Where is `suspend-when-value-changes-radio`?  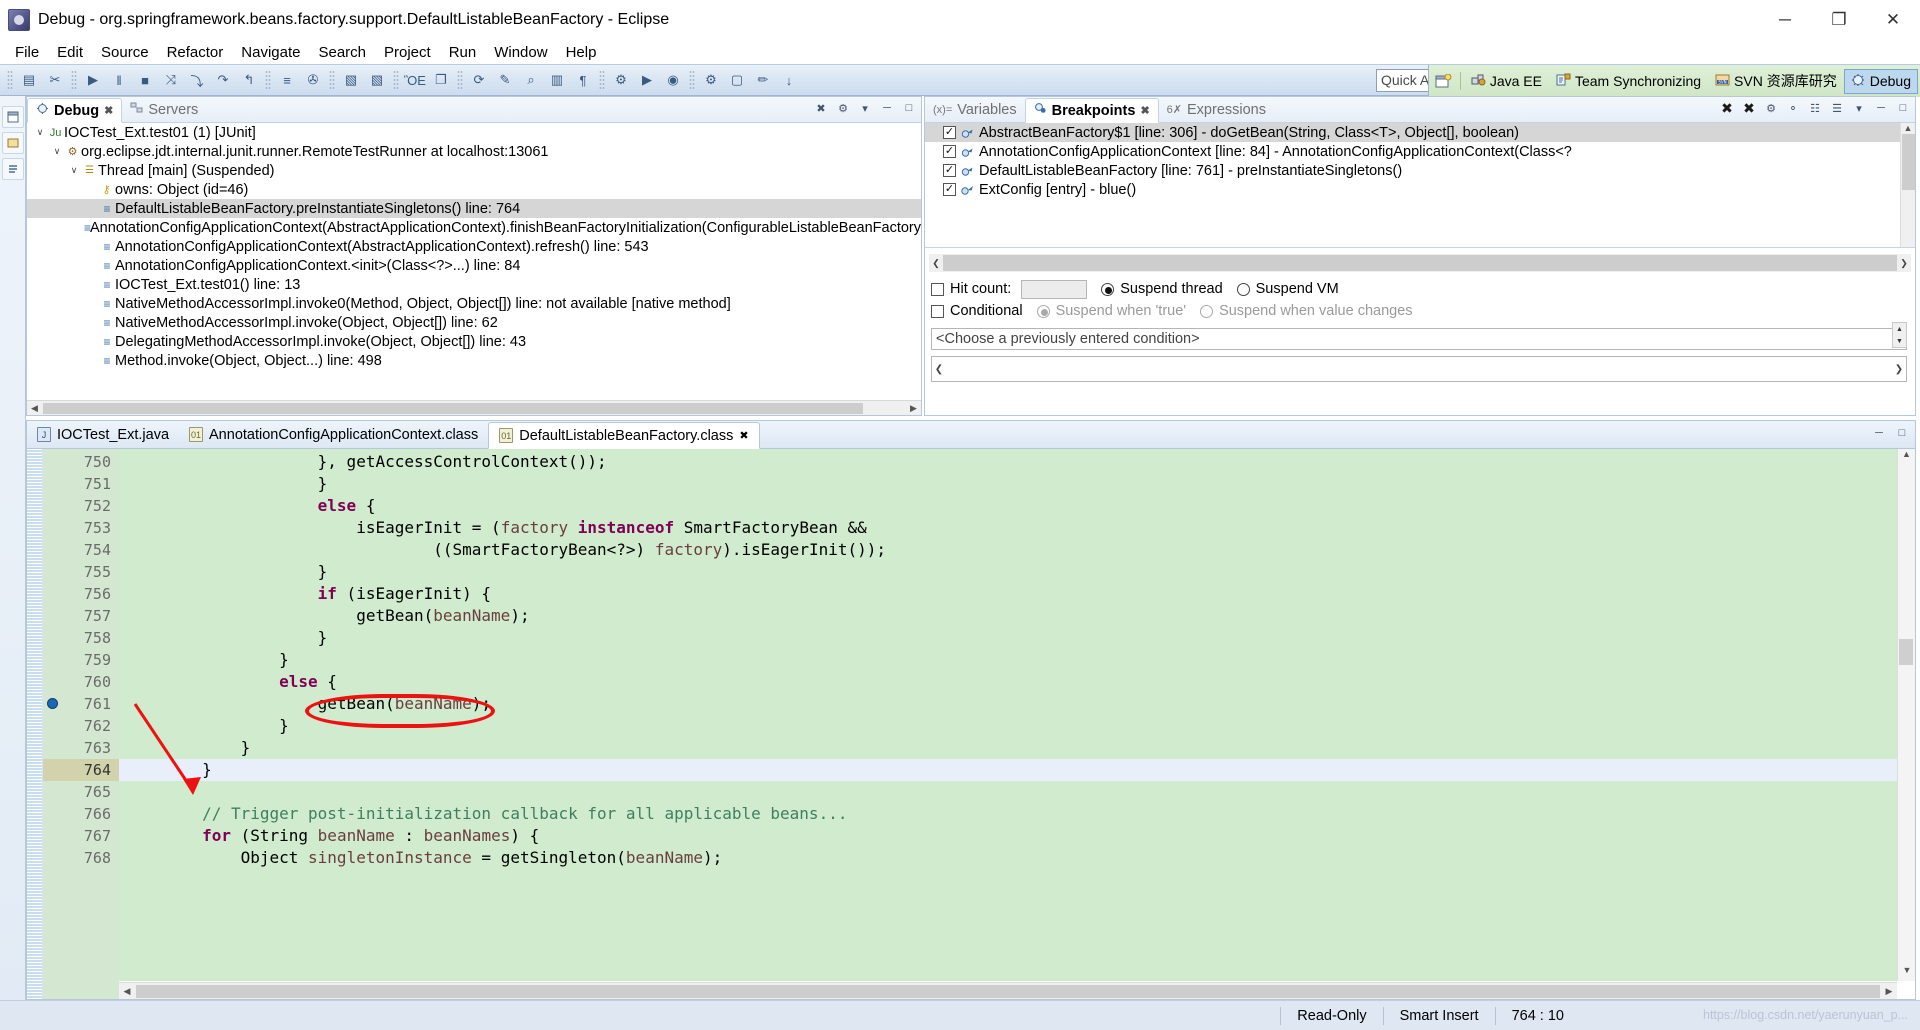 suspend-when-value-changes-radio is located at coordinates (1207, 311).